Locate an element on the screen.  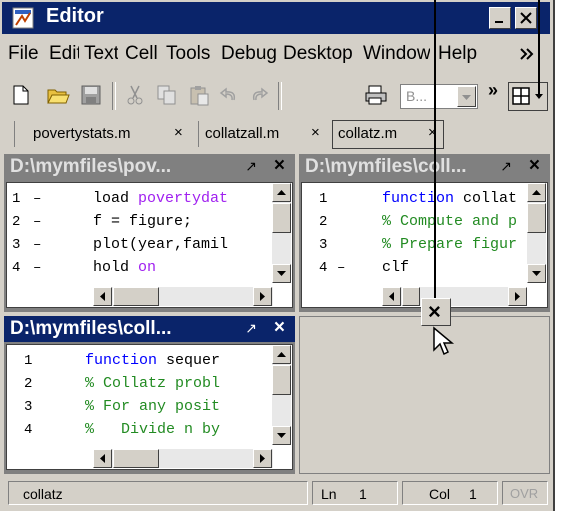
minimize-button is located at coordinates (500, 18).